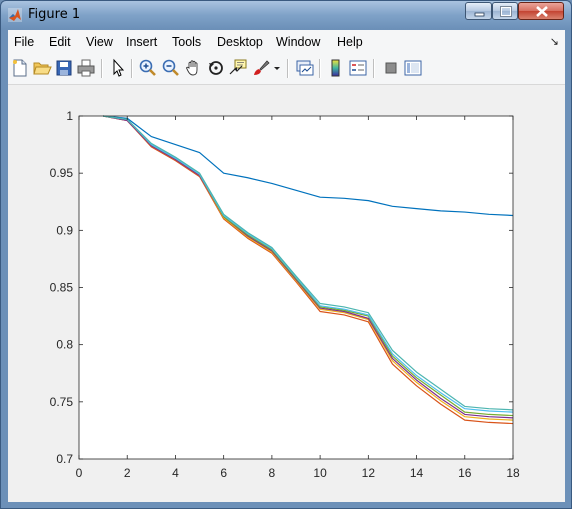 The width and height of the screenshot is (572, 509). I want to click on rotate-3d-button, so click(216, 68).